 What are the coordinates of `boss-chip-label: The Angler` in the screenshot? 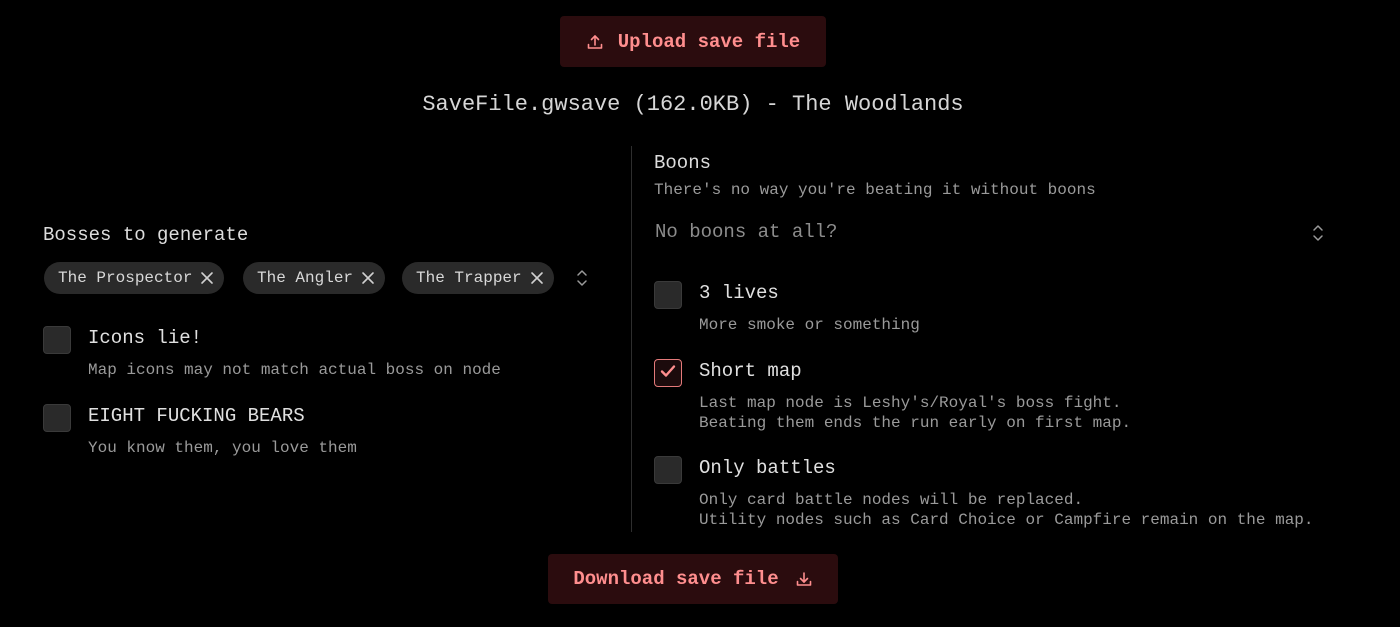 It's located at (305, 278).